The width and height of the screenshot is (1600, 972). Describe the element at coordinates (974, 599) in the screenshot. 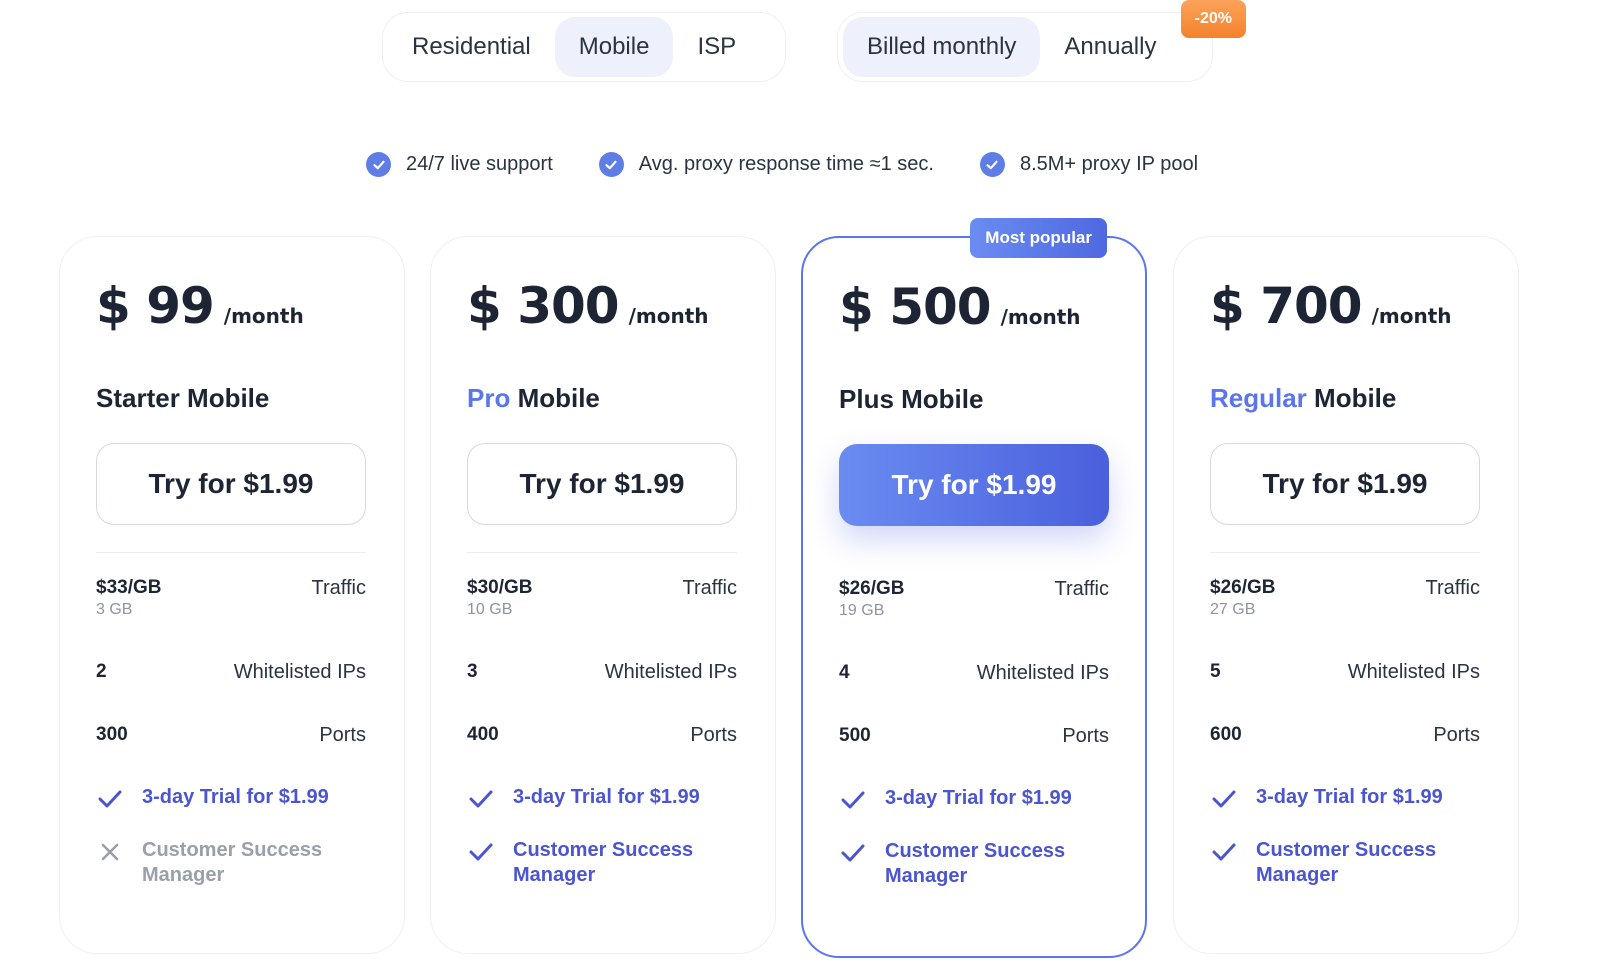

I see `traffic-row: $26/GB 19 GB Traffic` at that location.